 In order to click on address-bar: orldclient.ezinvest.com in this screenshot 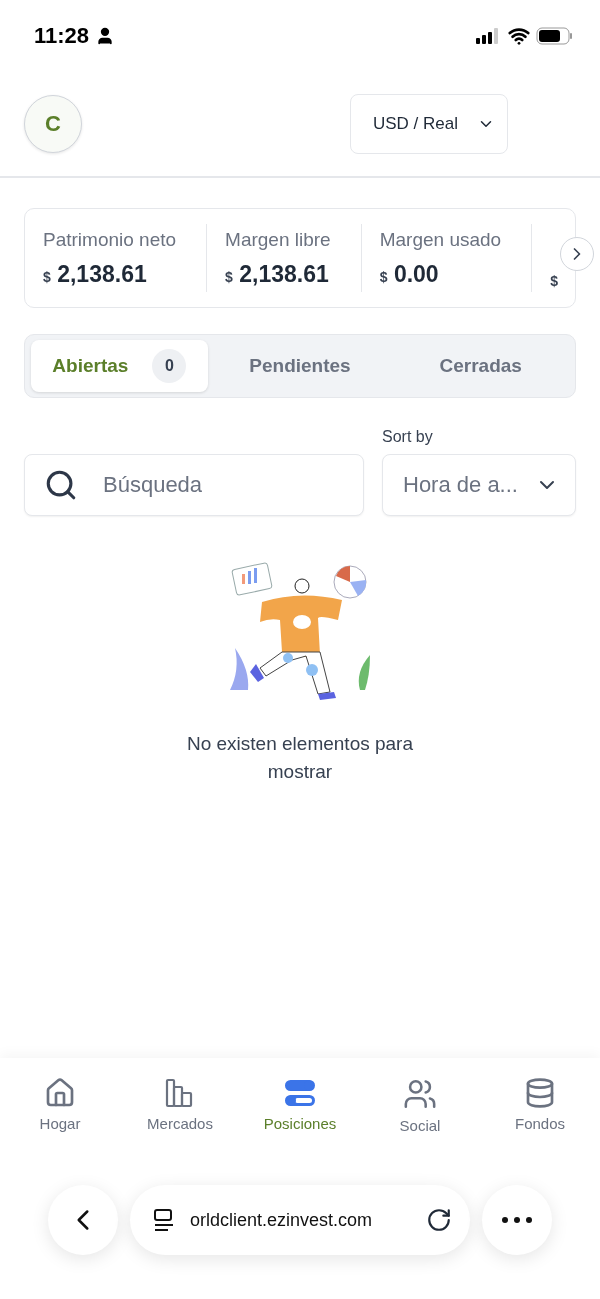, I will do `click(300, 1220)`.